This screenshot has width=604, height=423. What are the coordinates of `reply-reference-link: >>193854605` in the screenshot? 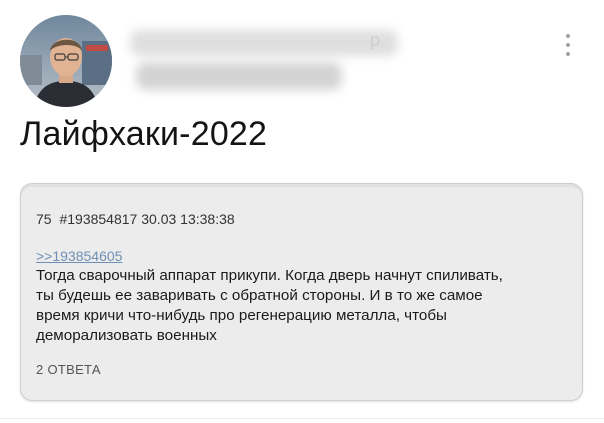 It's located at (79, 256).